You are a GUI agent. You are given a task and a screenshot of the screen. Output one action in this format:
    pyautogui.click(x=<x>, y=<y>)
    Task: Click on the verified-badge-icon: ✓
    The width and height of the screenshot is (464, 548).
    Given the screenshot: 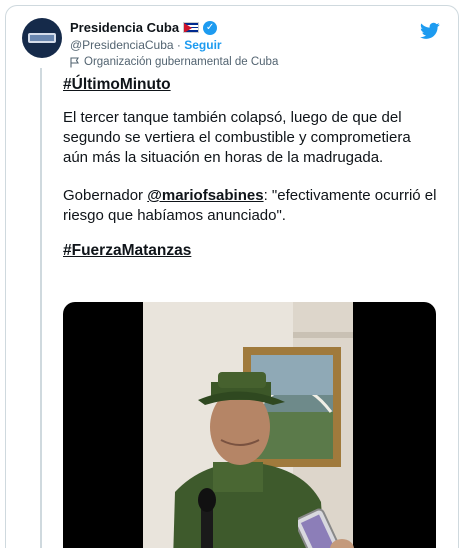 What is the action you would take?
    pyautogui.click(x=210, y=27)
    